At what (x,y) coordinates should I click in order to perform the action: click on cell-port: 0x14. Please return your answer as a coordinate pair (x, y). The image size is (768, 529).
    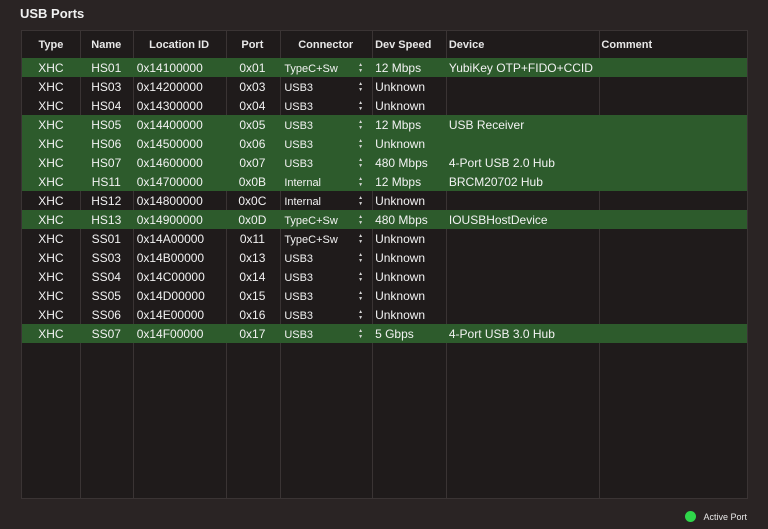
    Looking at the image, I should click on (252, 276).